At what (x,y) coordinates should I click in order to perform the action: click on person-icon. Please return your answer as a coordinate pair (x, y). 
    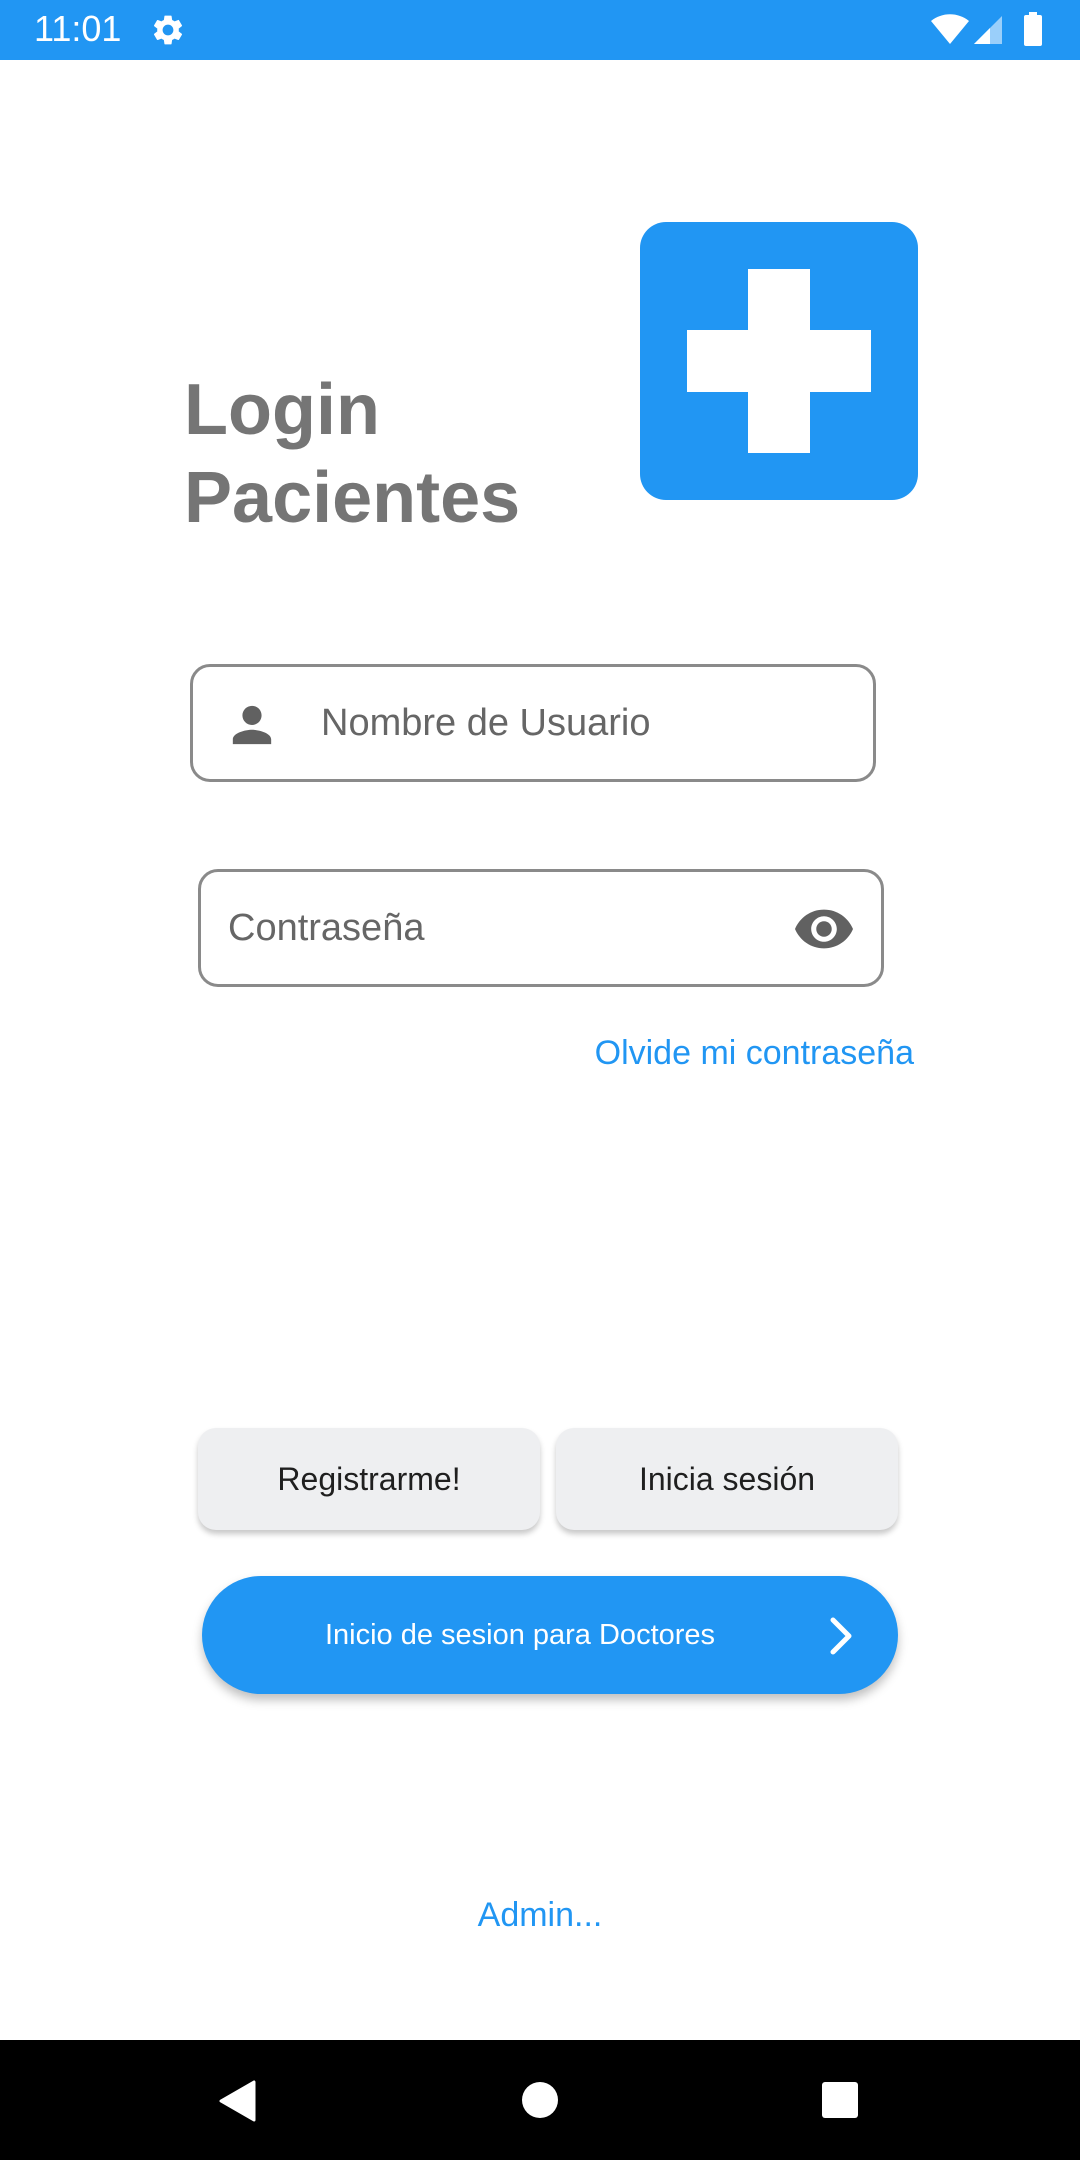
    Looking at the image, I should click on (252, 725).